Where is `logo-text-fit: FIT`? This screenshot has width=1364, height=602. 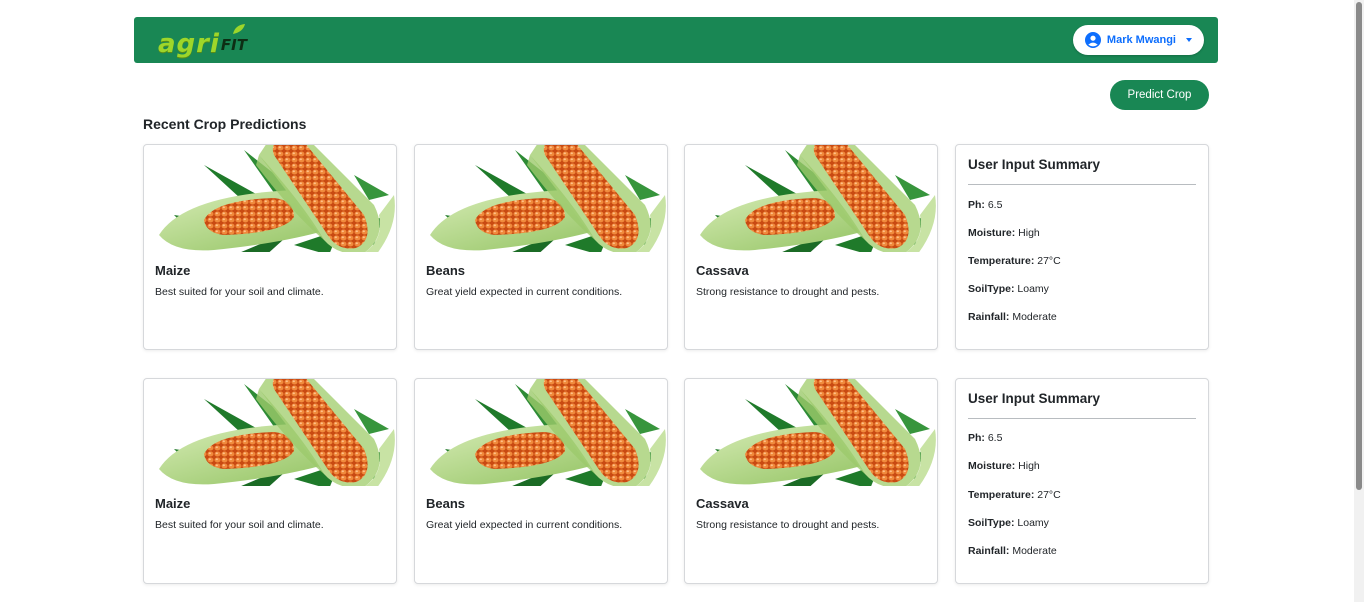 logo-text-fit: FIT is located at coordinates (233, 45).